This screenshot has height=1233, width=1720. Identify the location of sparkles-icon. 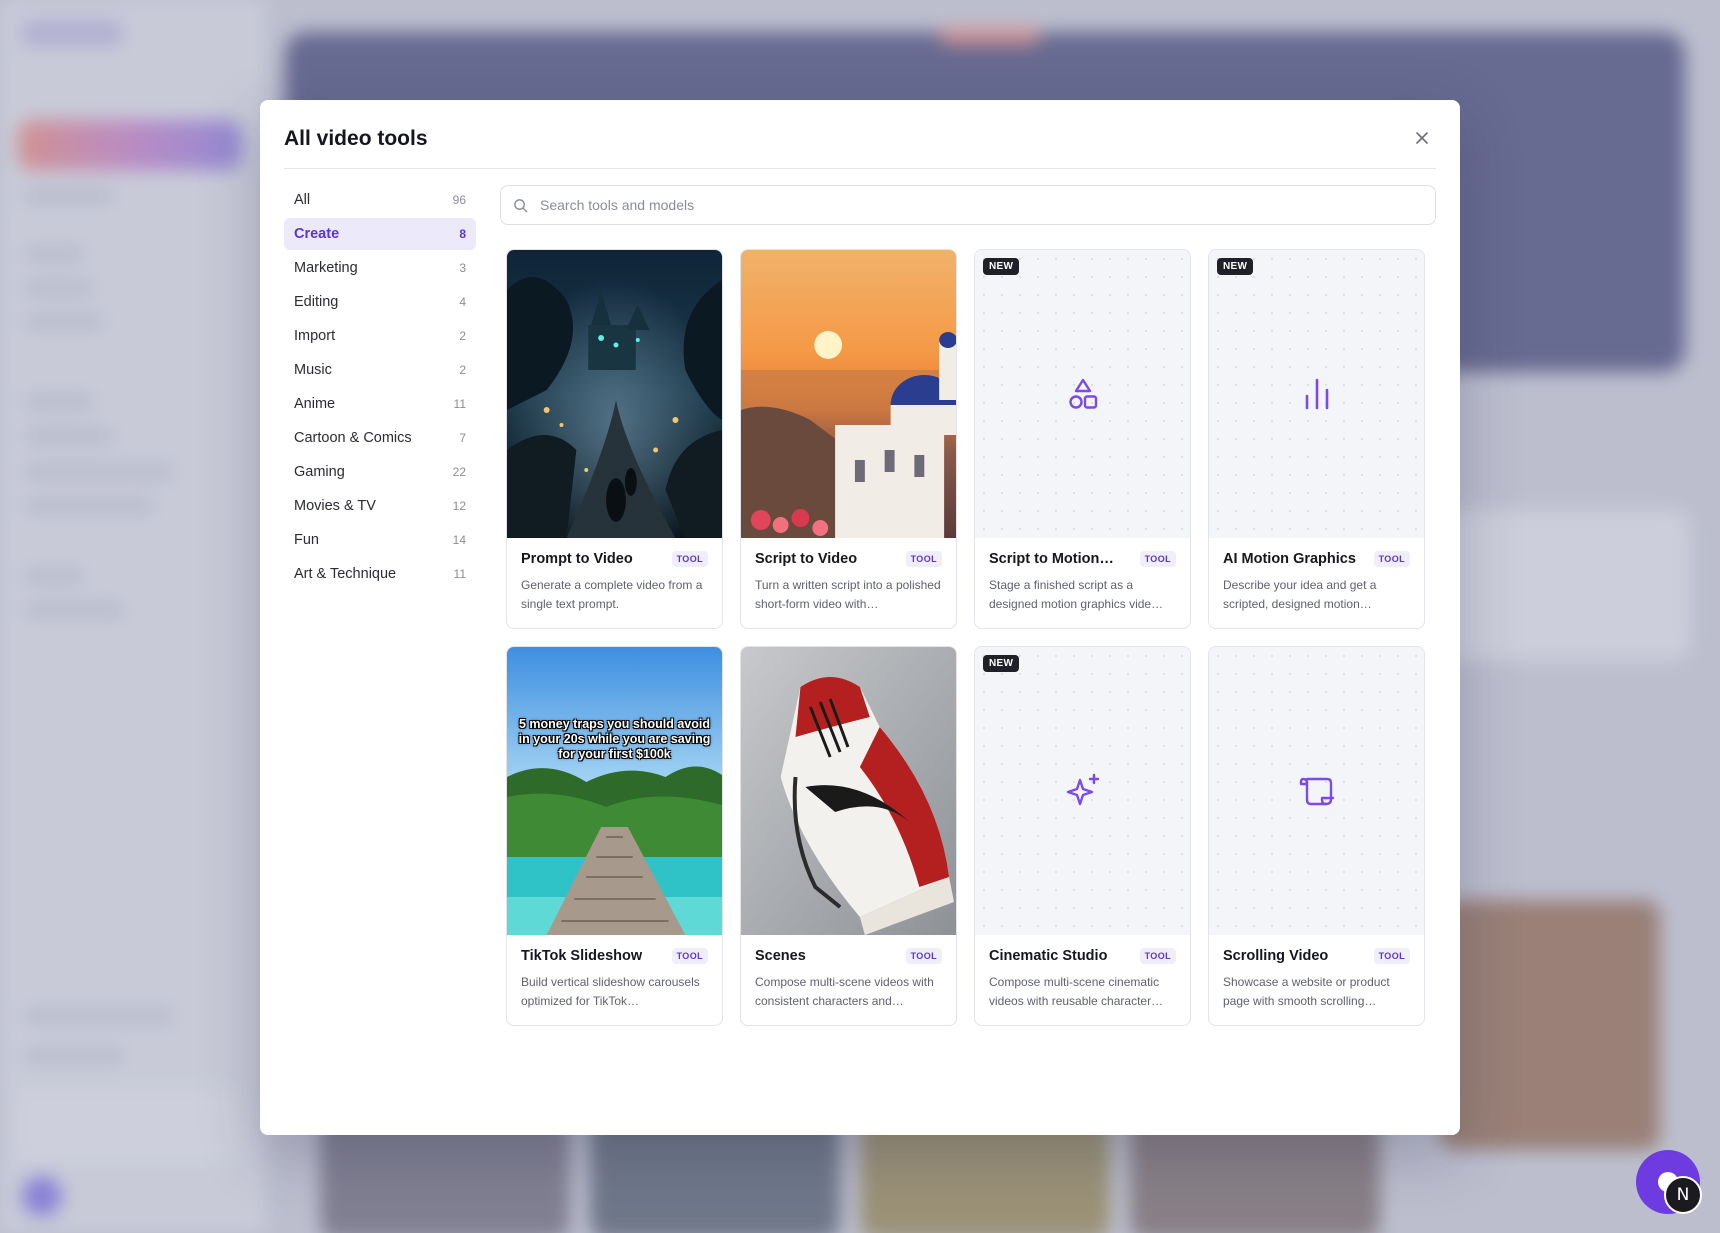
(1082, 789).